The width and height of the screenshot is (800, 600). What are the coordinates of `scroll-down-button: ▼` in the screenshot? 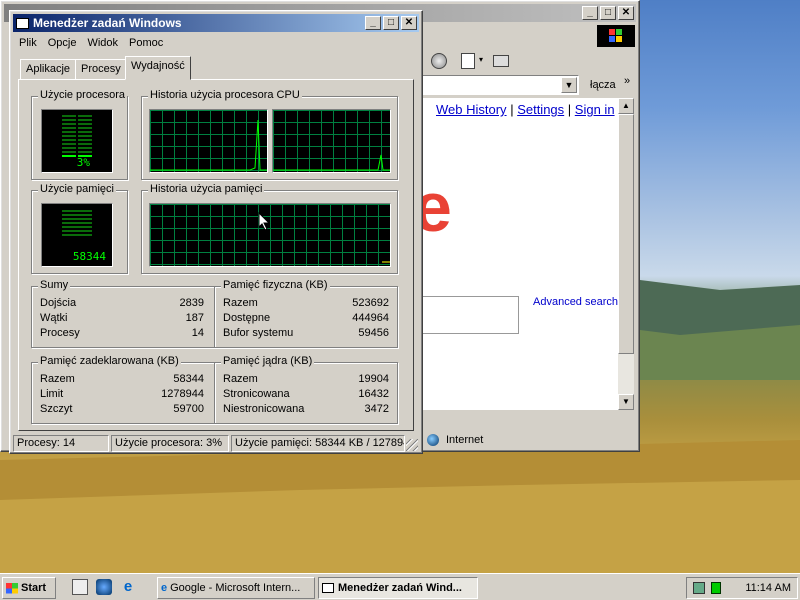 It's located at (626, 402).